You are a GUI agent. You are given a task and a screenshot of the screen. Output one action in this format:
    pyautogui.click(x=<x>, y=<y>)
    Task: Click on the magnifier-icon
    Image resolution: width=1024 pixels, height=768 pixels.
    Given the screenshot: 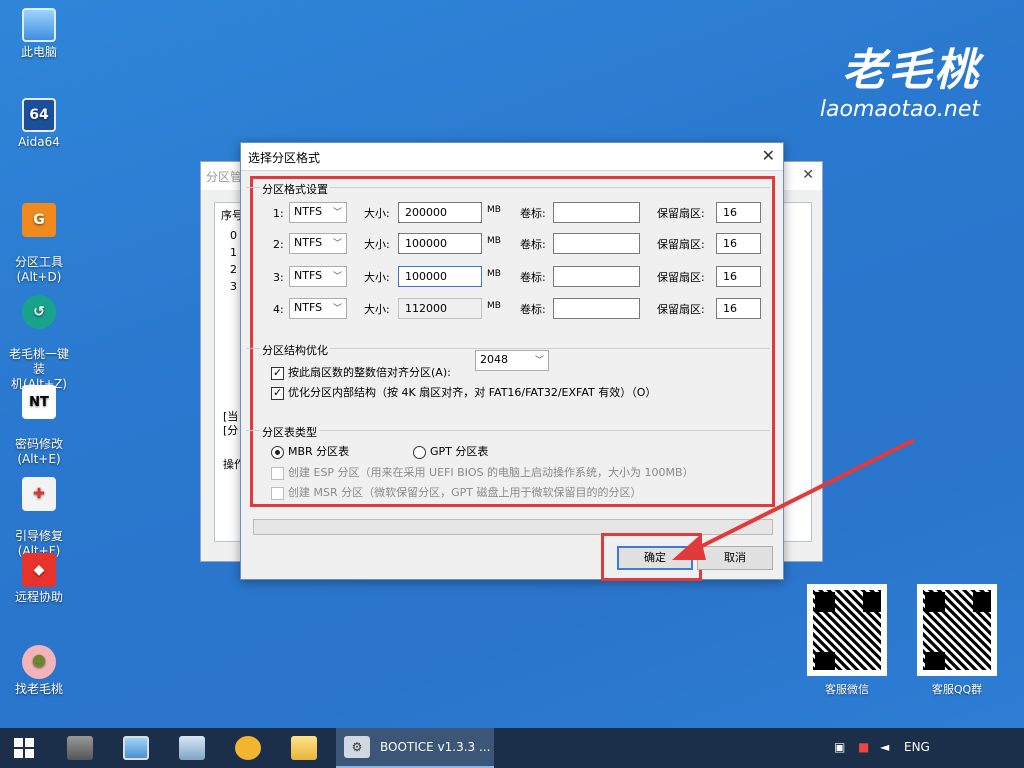 What is the action you would take?
    pyautogui.click(x=248, y=748)
    